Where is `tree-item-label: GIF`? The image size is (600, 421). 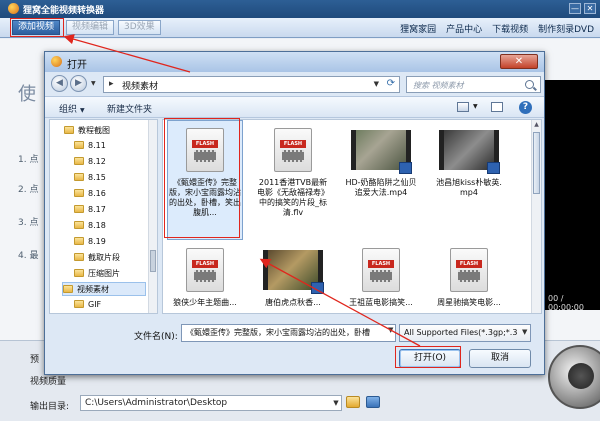 tree-item-label: GIF is located at coordinates (95, 304).